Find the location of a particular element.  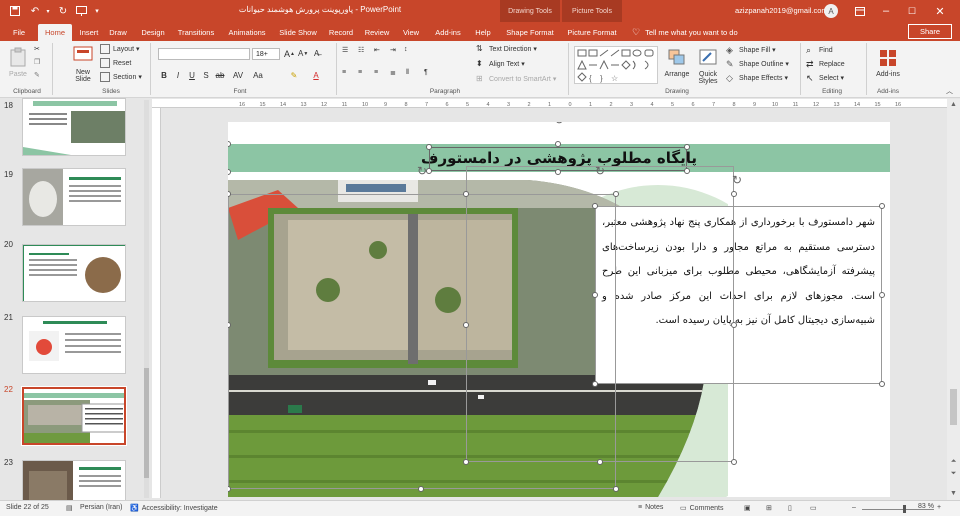

section-button: Section ▾ is located at coordinates (121, 77).